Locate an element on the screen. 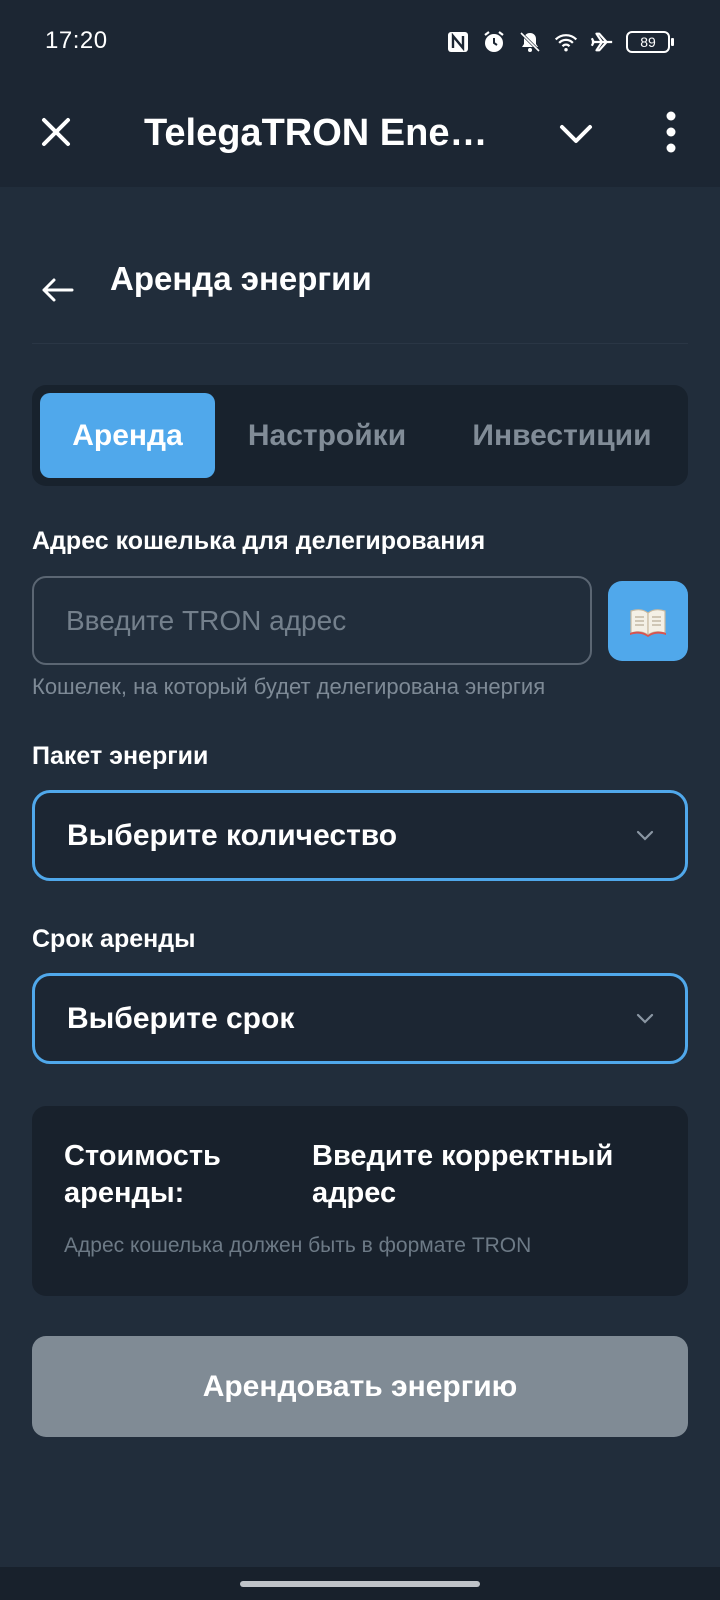 This screenshot has width=720, height=1600. package-select: Выберите количество is located at coordinates (360, 835).